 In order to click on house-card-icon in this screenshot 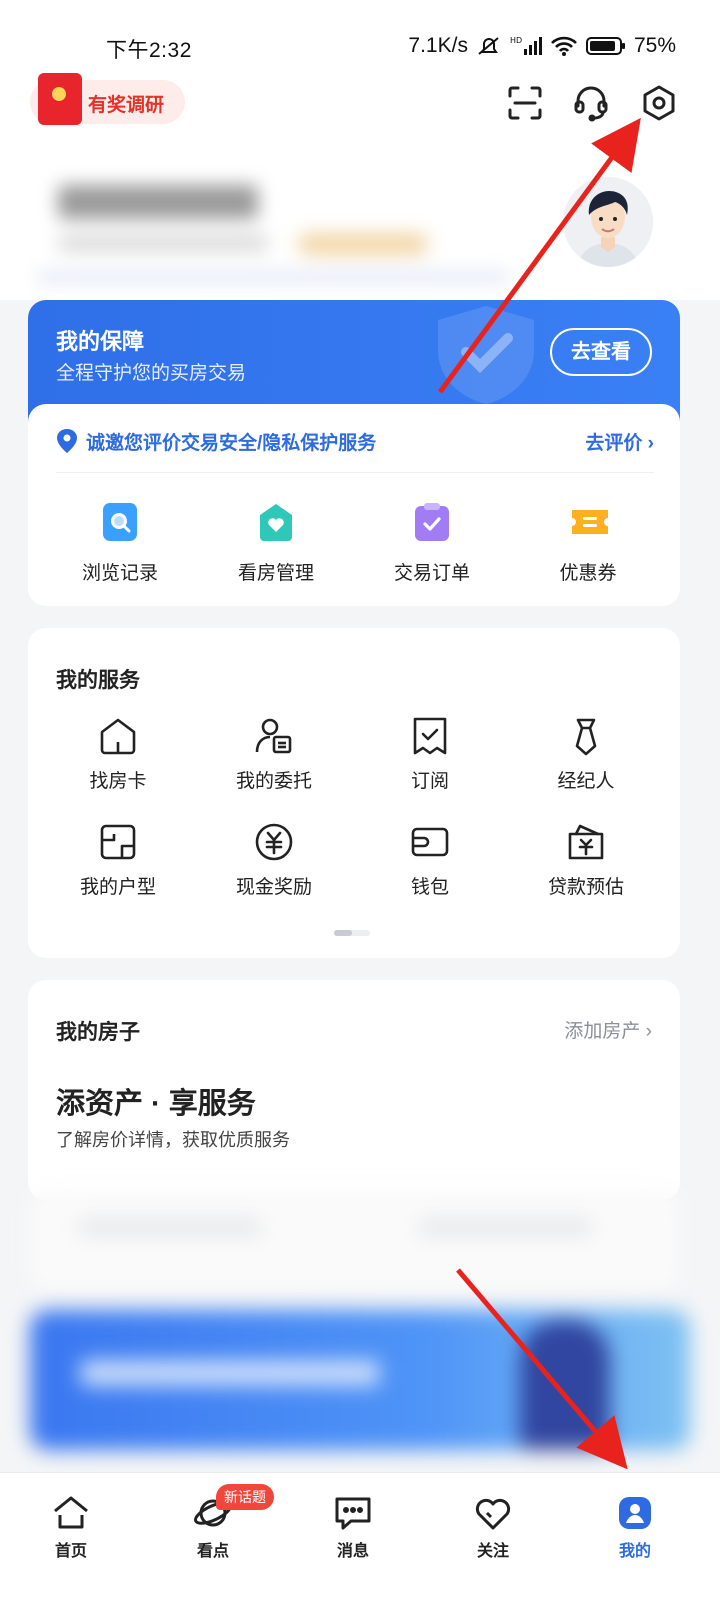, I will do `click(118, 736)`.